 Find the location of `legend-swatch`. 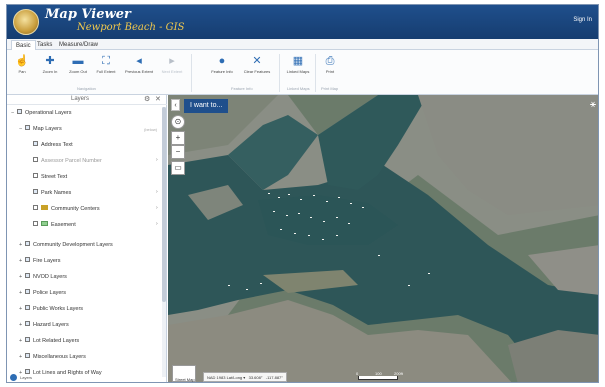

legend-swatch is located at coordinates (44, 208).